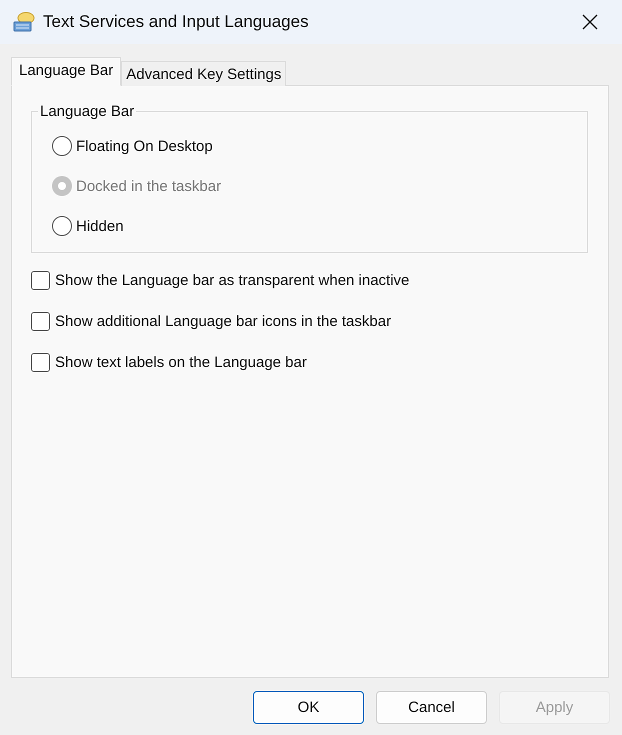 The height and width of the screenshot is (735, 622). Describe the element at coordinates (203, 73) in the screenshot. I see `tab: Advanced Key Settings` at that location.